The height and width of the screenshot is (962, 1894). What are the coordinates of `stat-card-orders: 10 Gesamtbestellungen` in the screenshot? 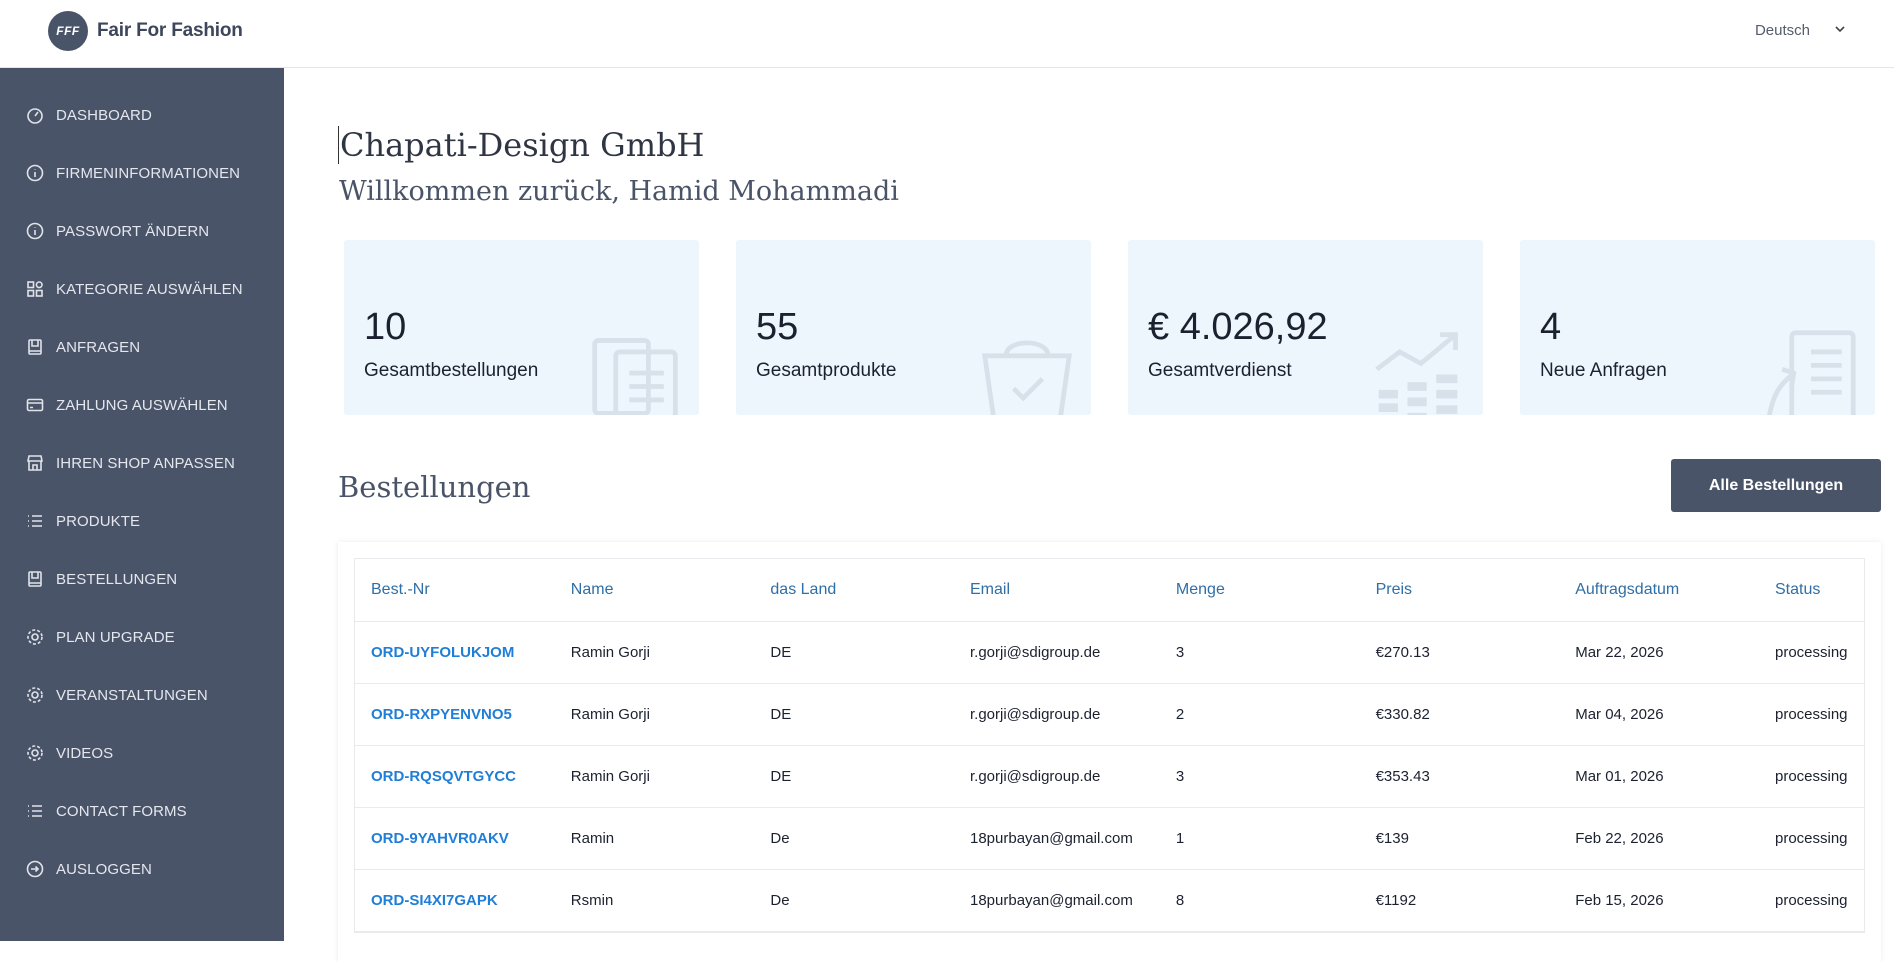 It's located at (521, 327).